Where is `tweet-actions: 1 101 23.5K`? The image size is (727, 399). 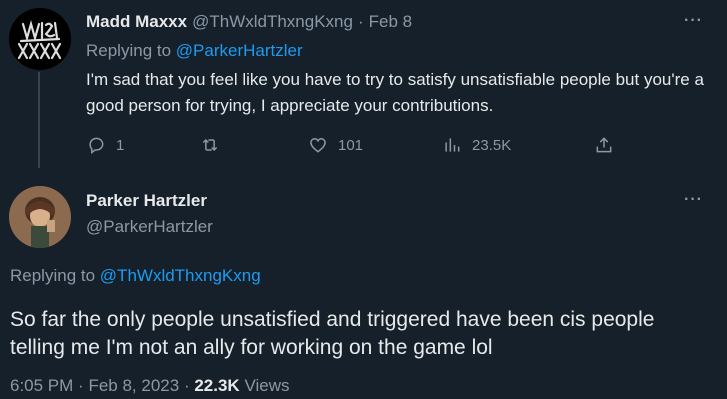 tweet-actions: 1 101 23.5K is located at coordinates (356, 145).